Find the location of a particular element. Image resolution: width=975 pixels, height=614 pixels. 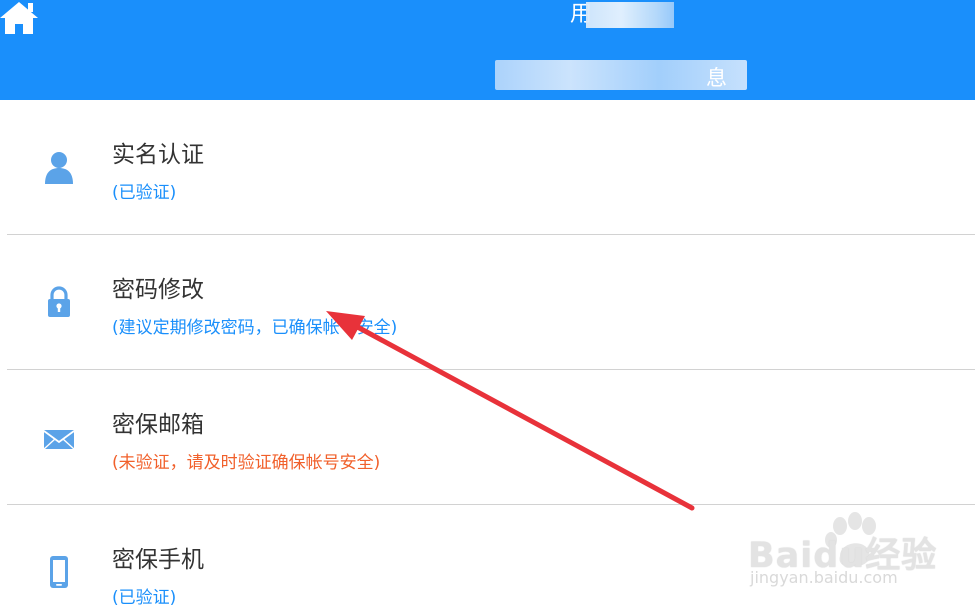

watermark-url: jingyan.baidu.com is located at coordinates (824, 577).